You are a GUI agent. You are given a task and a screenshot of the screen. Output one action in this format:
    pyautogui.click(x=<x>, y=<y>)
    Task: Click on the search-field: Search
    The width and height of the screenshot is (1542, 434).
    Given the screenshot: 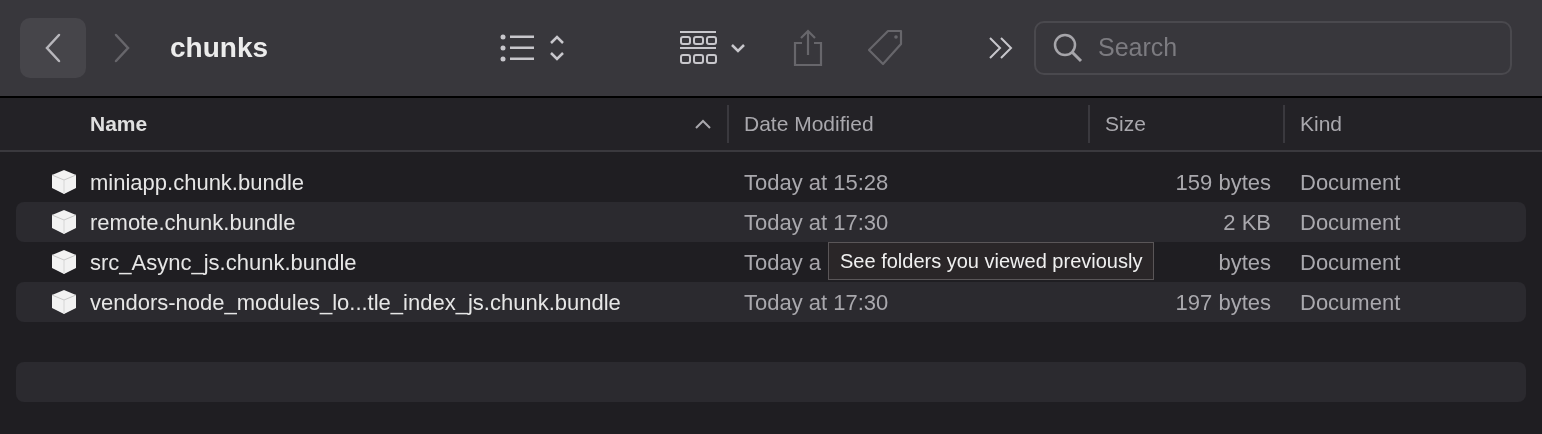 What is the action you would take?
    pyautogui.click(x=1273, y=48)
    